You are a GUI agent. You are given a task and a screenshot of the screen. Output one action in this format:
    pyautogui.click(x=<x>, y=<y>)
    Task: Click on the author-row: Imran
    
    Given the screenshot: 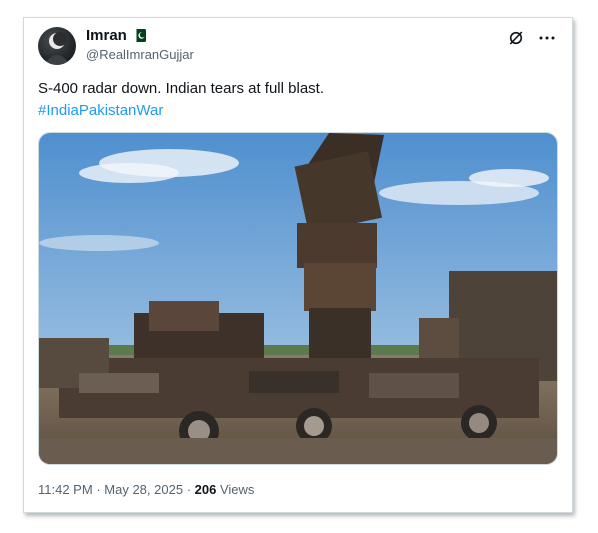 What is the action you would take?
    pyautogui.click(x=116, y=35)
    